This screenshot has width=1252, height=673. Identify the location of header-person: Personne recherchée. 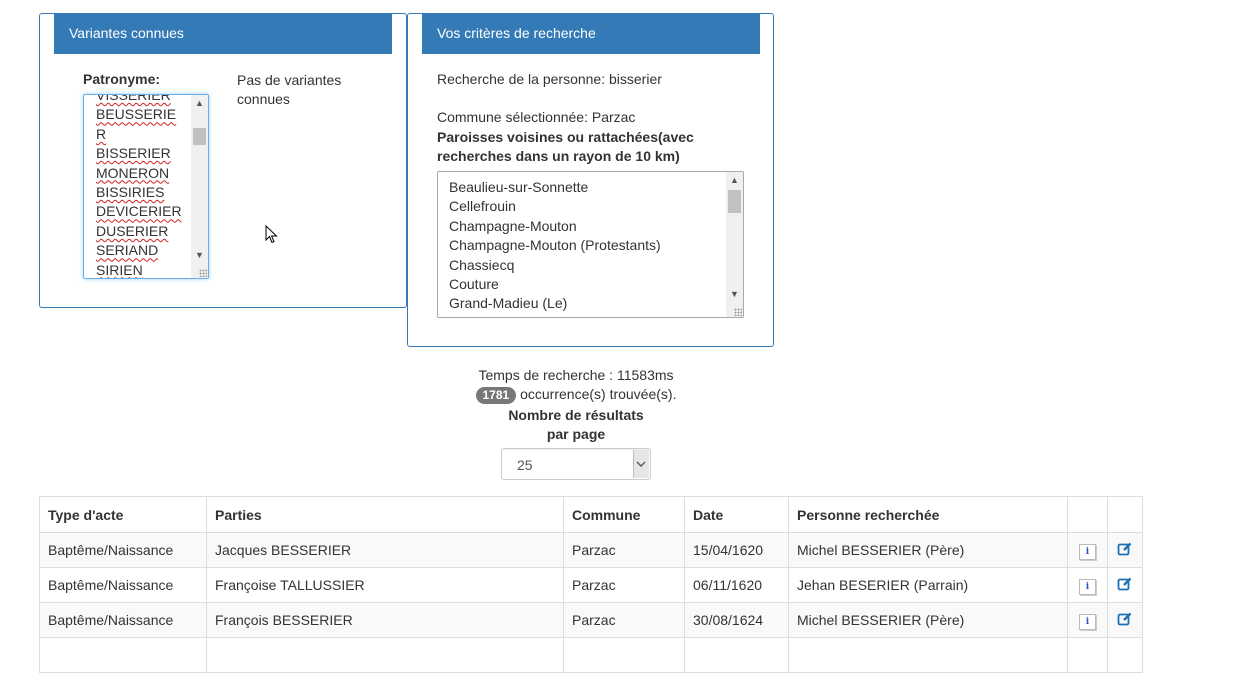
(928, 514).